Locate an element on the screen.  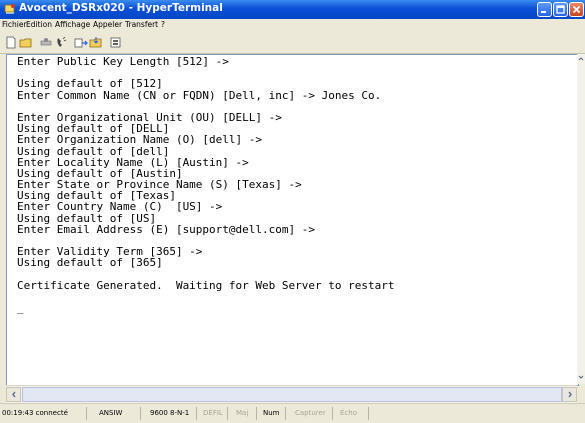
receive-icon is located at coordinates (96, 42).